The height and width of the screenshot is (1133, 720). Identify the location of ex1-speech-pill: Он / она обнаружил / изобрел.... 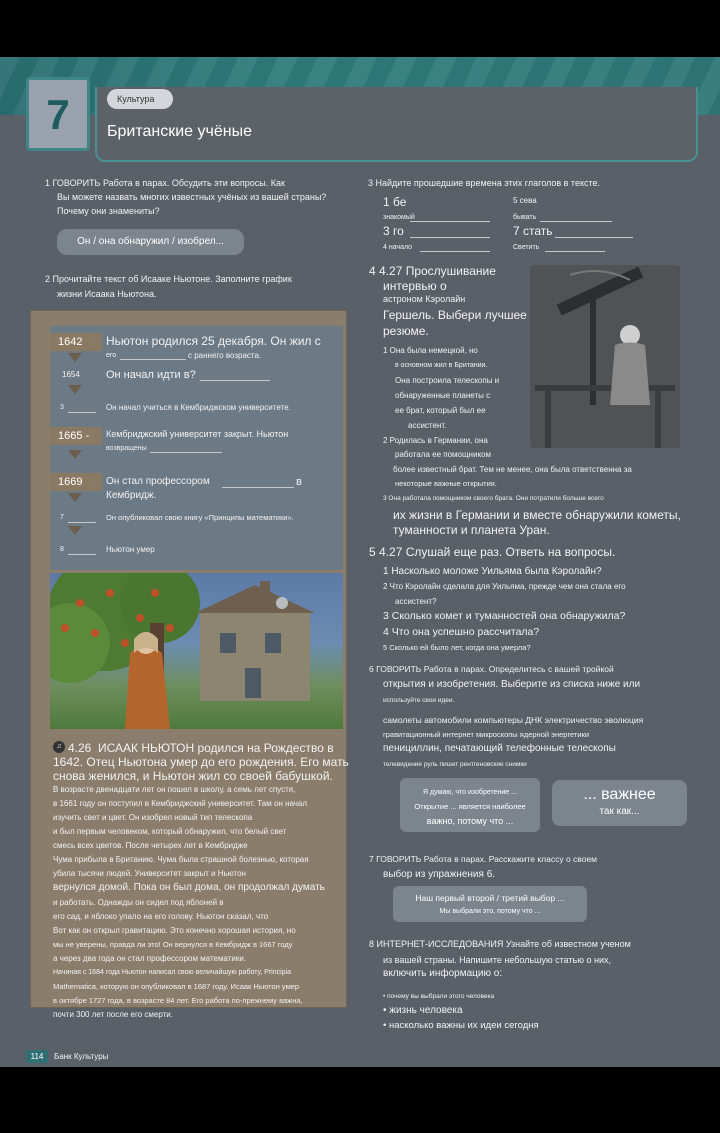
(150, 242).